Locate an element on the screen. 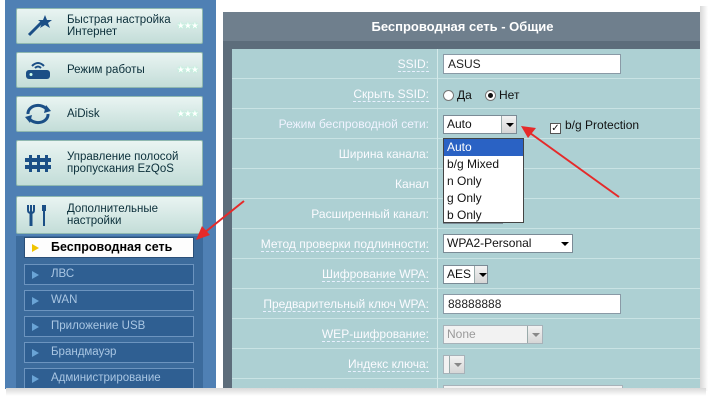  field-label: Скрыть SSID: is located at coordinates (391, 94).